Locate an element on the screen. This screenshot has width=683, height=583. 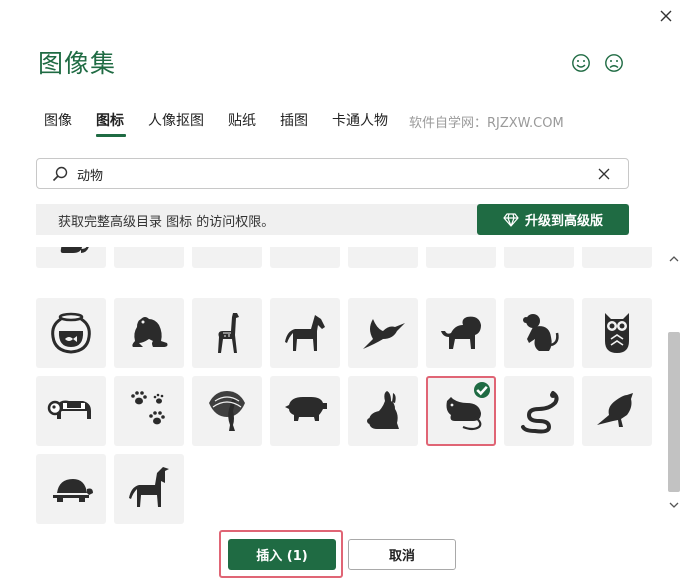
owl-icon is located at coordinates (617, 333).